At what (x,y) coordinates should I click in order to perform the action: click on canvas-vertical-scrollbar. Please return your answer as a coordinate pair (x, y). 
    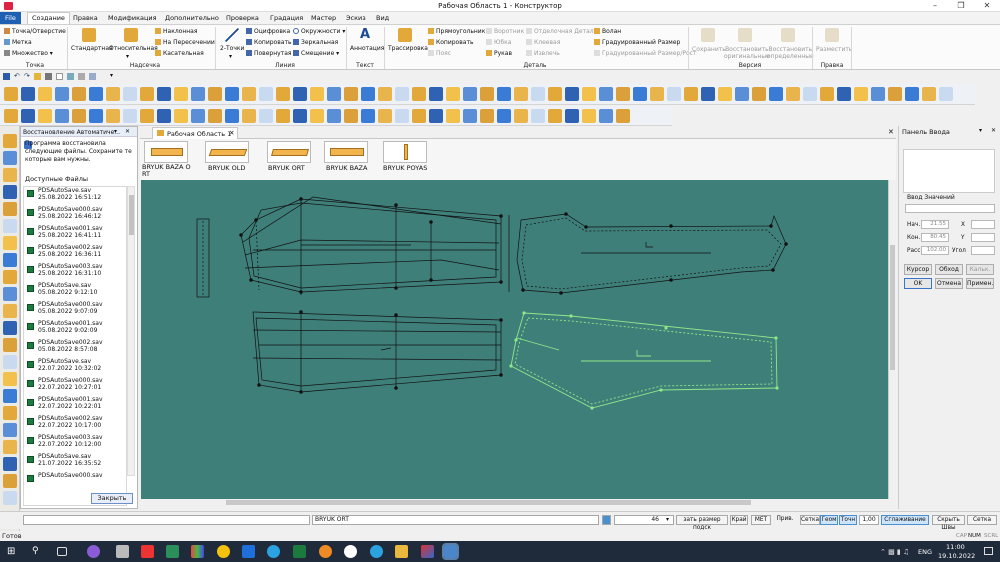
    Looking at the image, I should click on (892, 339).